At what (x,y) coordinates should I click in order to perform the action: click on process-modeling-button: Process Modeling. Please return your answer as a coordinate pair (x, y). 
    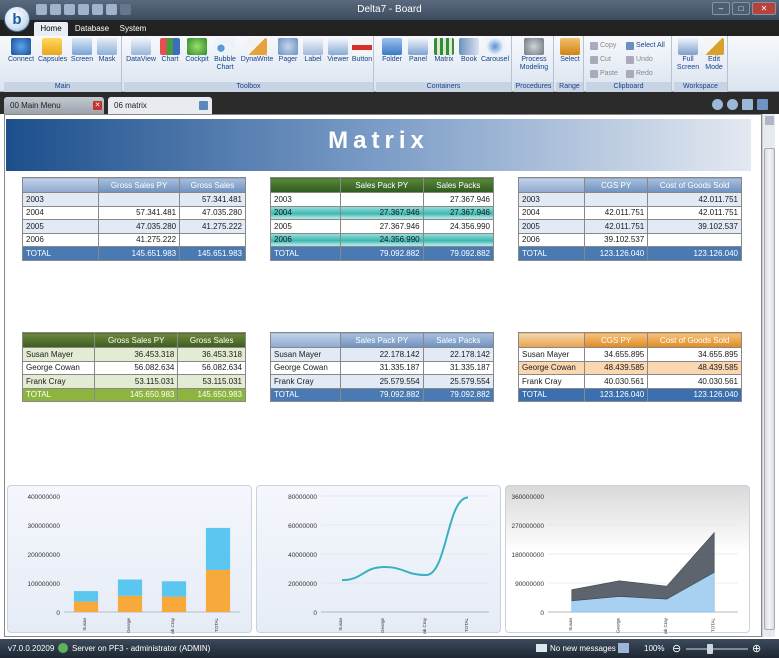
    Looking at the image, I should click on (534, 55).